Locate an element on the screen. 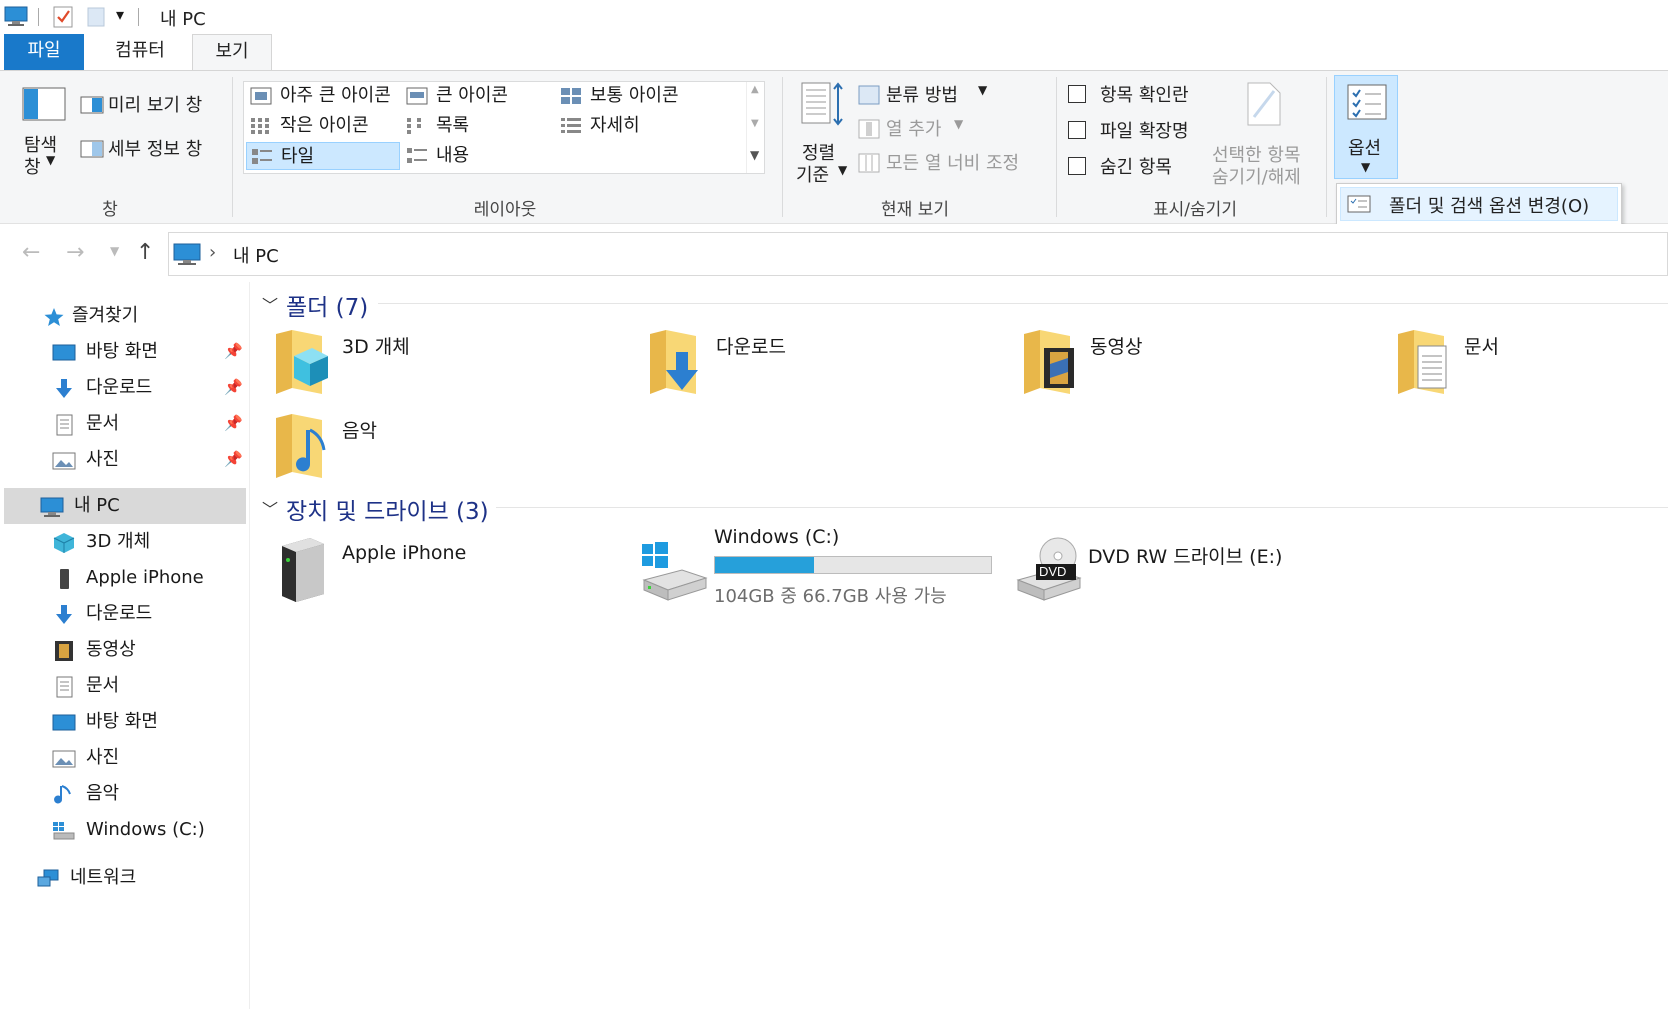  item-checkboxes-toggle: 항목 확인란 is located at coordinates (1138, 95).